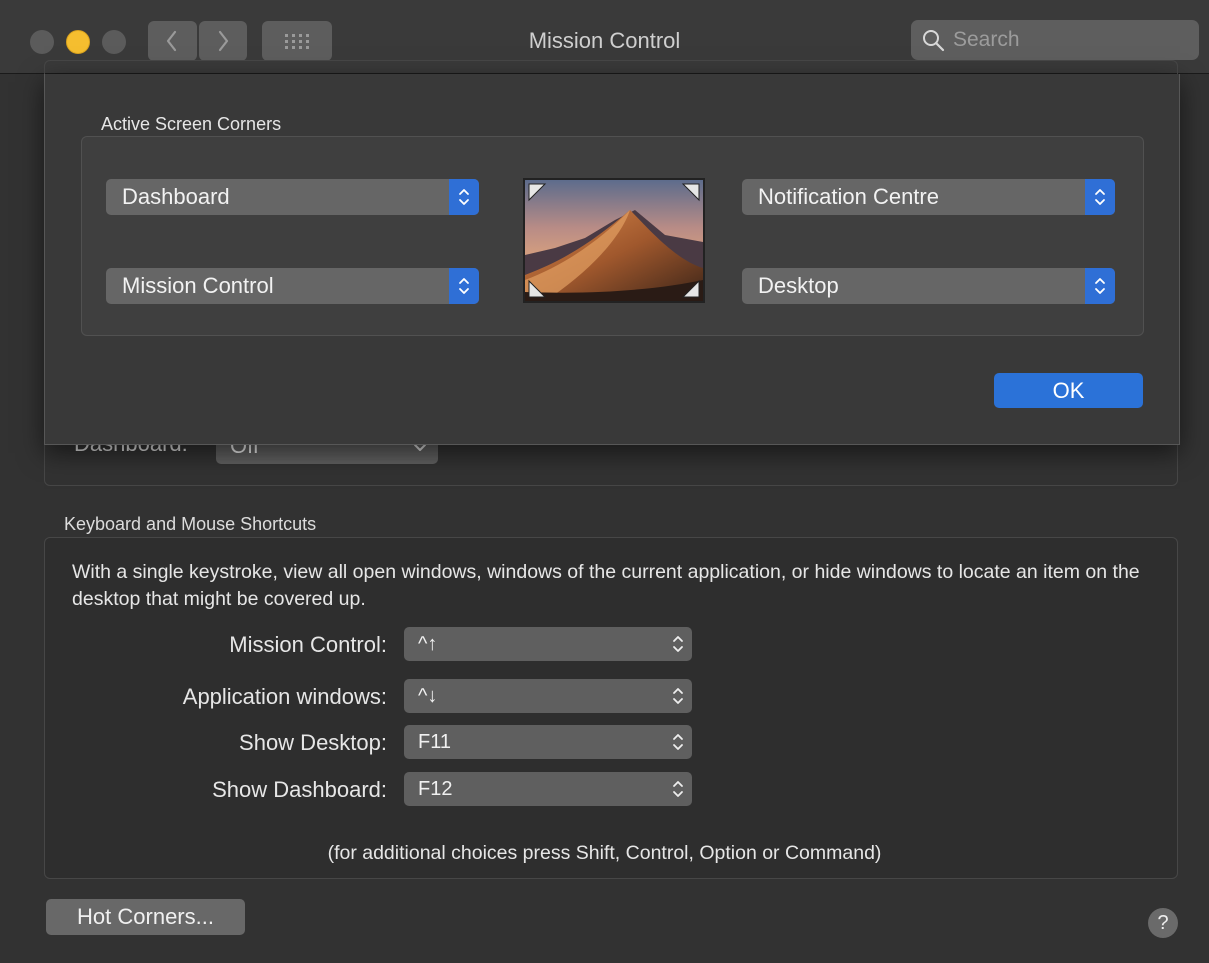 The image size is (1209, 963). What do you see at coordinates (308, 644) in the screenshot?
I see `mission-control-shortcut-label: Mission Control:` at bounding box center [308, 644].